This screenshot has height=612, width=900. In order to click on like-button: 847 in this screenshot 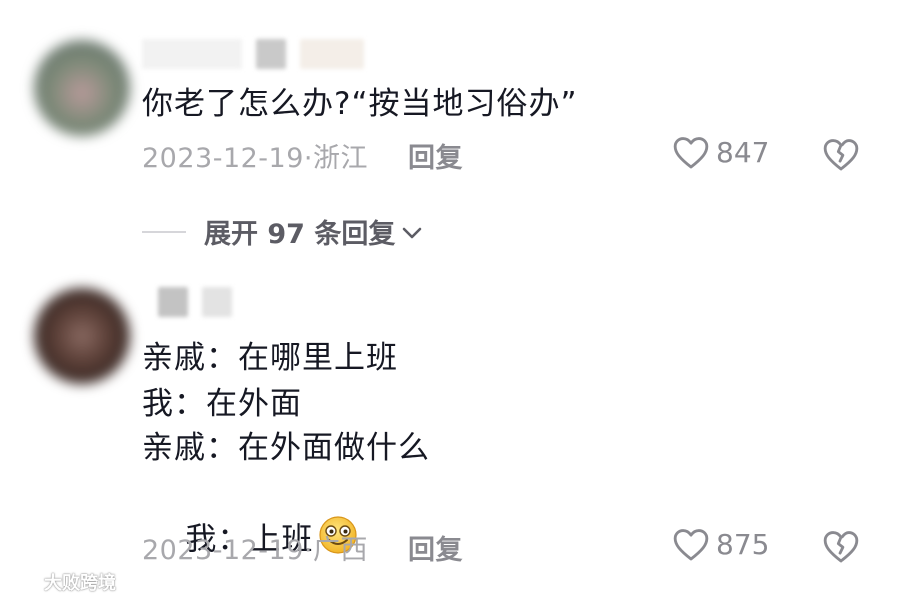, I will do `click(720, 152)`.